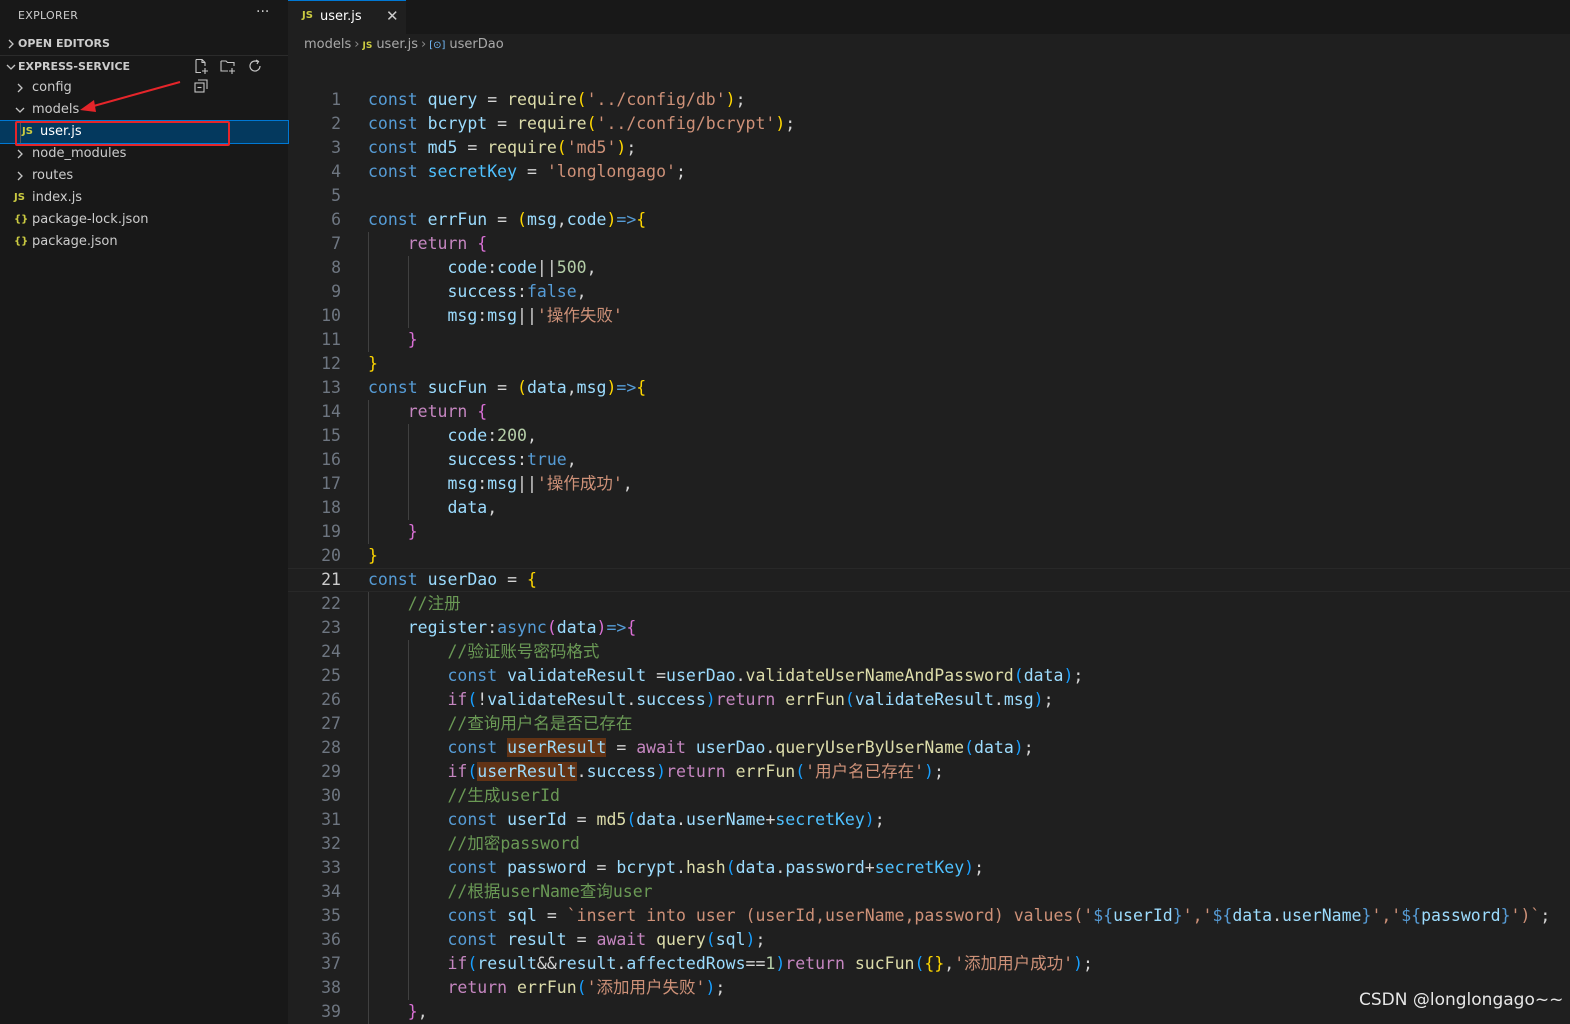 The width and height of the screenshot is (1570, 1024). What do you see at coordinates (929, 292) in the screenshot?
I see `code-line: 9 success:false,` at bounding box center [929, 292].